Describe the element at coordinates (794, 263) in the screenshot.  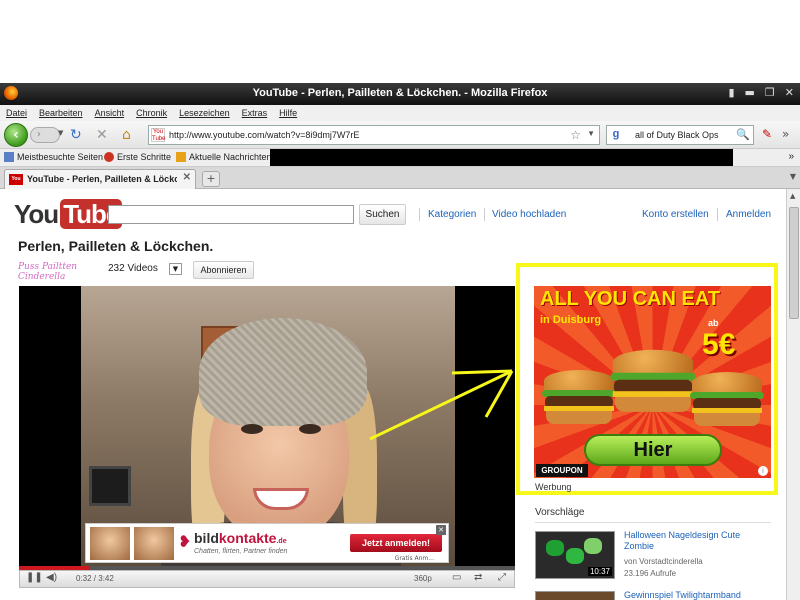
I see `scrollbar-thumb` at that location.